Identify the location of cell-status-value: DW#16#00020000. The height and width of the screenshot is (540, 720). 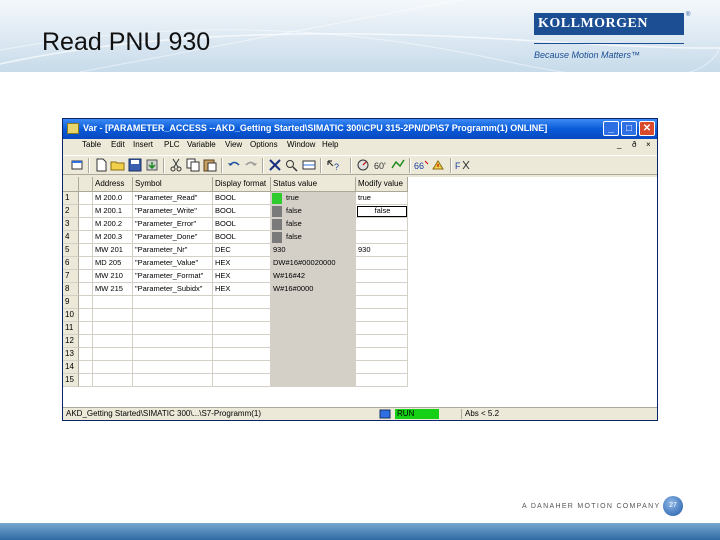
(313, 263).